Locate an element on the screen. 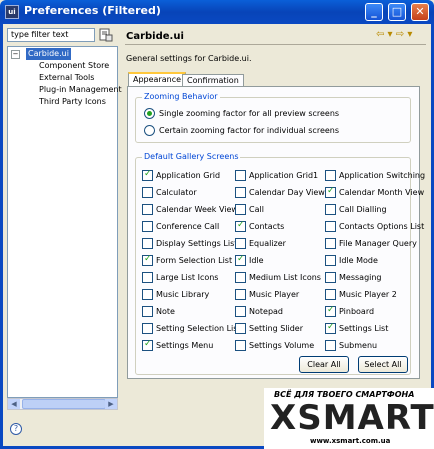 This screenshot has width=434, height=449. gallery-checkbox-label: Notepad is located at coordinates (266, 311).